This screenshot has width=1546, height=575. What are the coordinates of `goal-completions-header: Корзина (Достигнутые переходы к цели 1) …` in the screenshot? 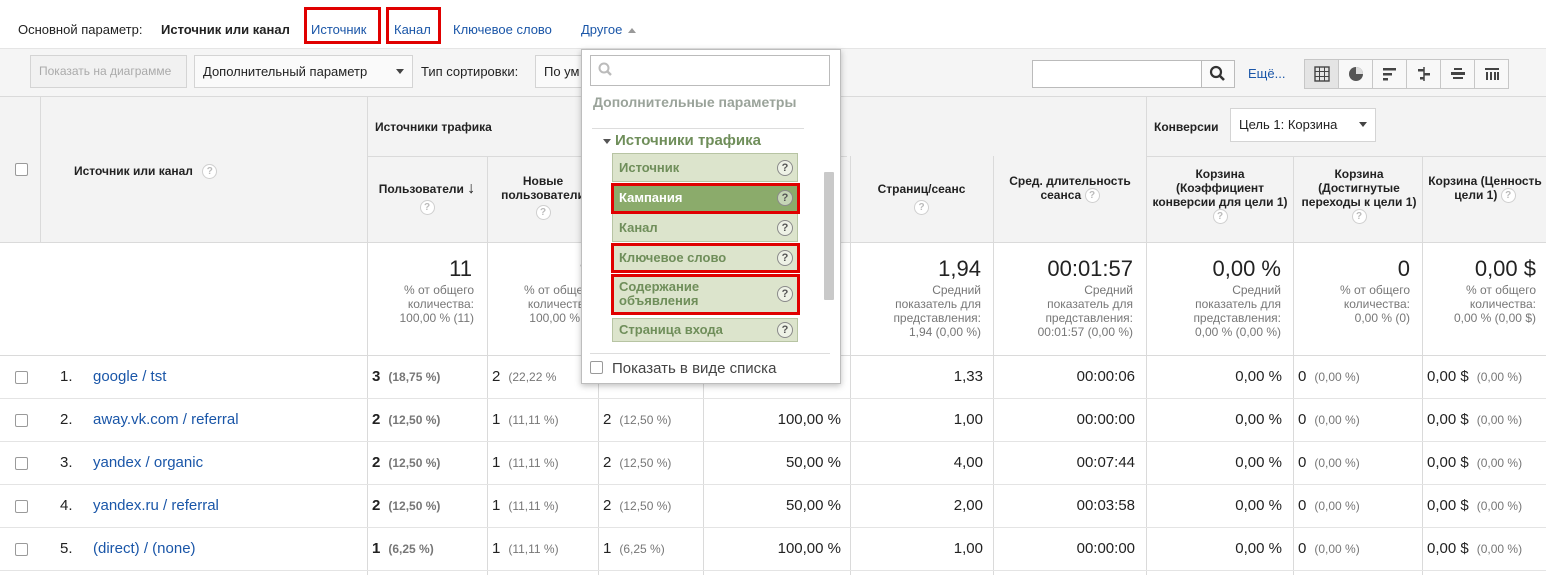 It's located at (1359, 196).